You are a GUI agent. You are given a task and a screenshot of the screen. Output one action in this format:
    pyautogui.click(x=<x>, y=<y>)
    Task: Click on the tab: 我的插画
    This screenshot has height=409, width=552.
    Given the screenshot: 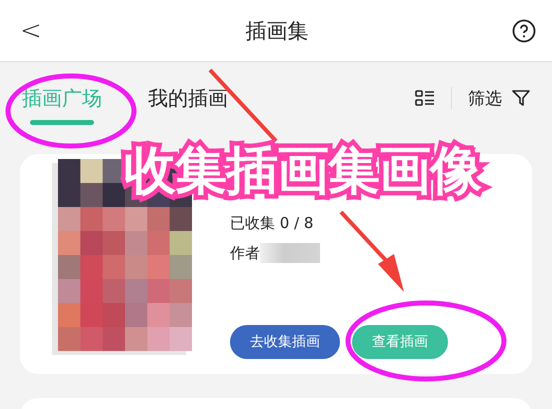 What is the action you would take?
    pyautogui.click(x=188, y=98)
    